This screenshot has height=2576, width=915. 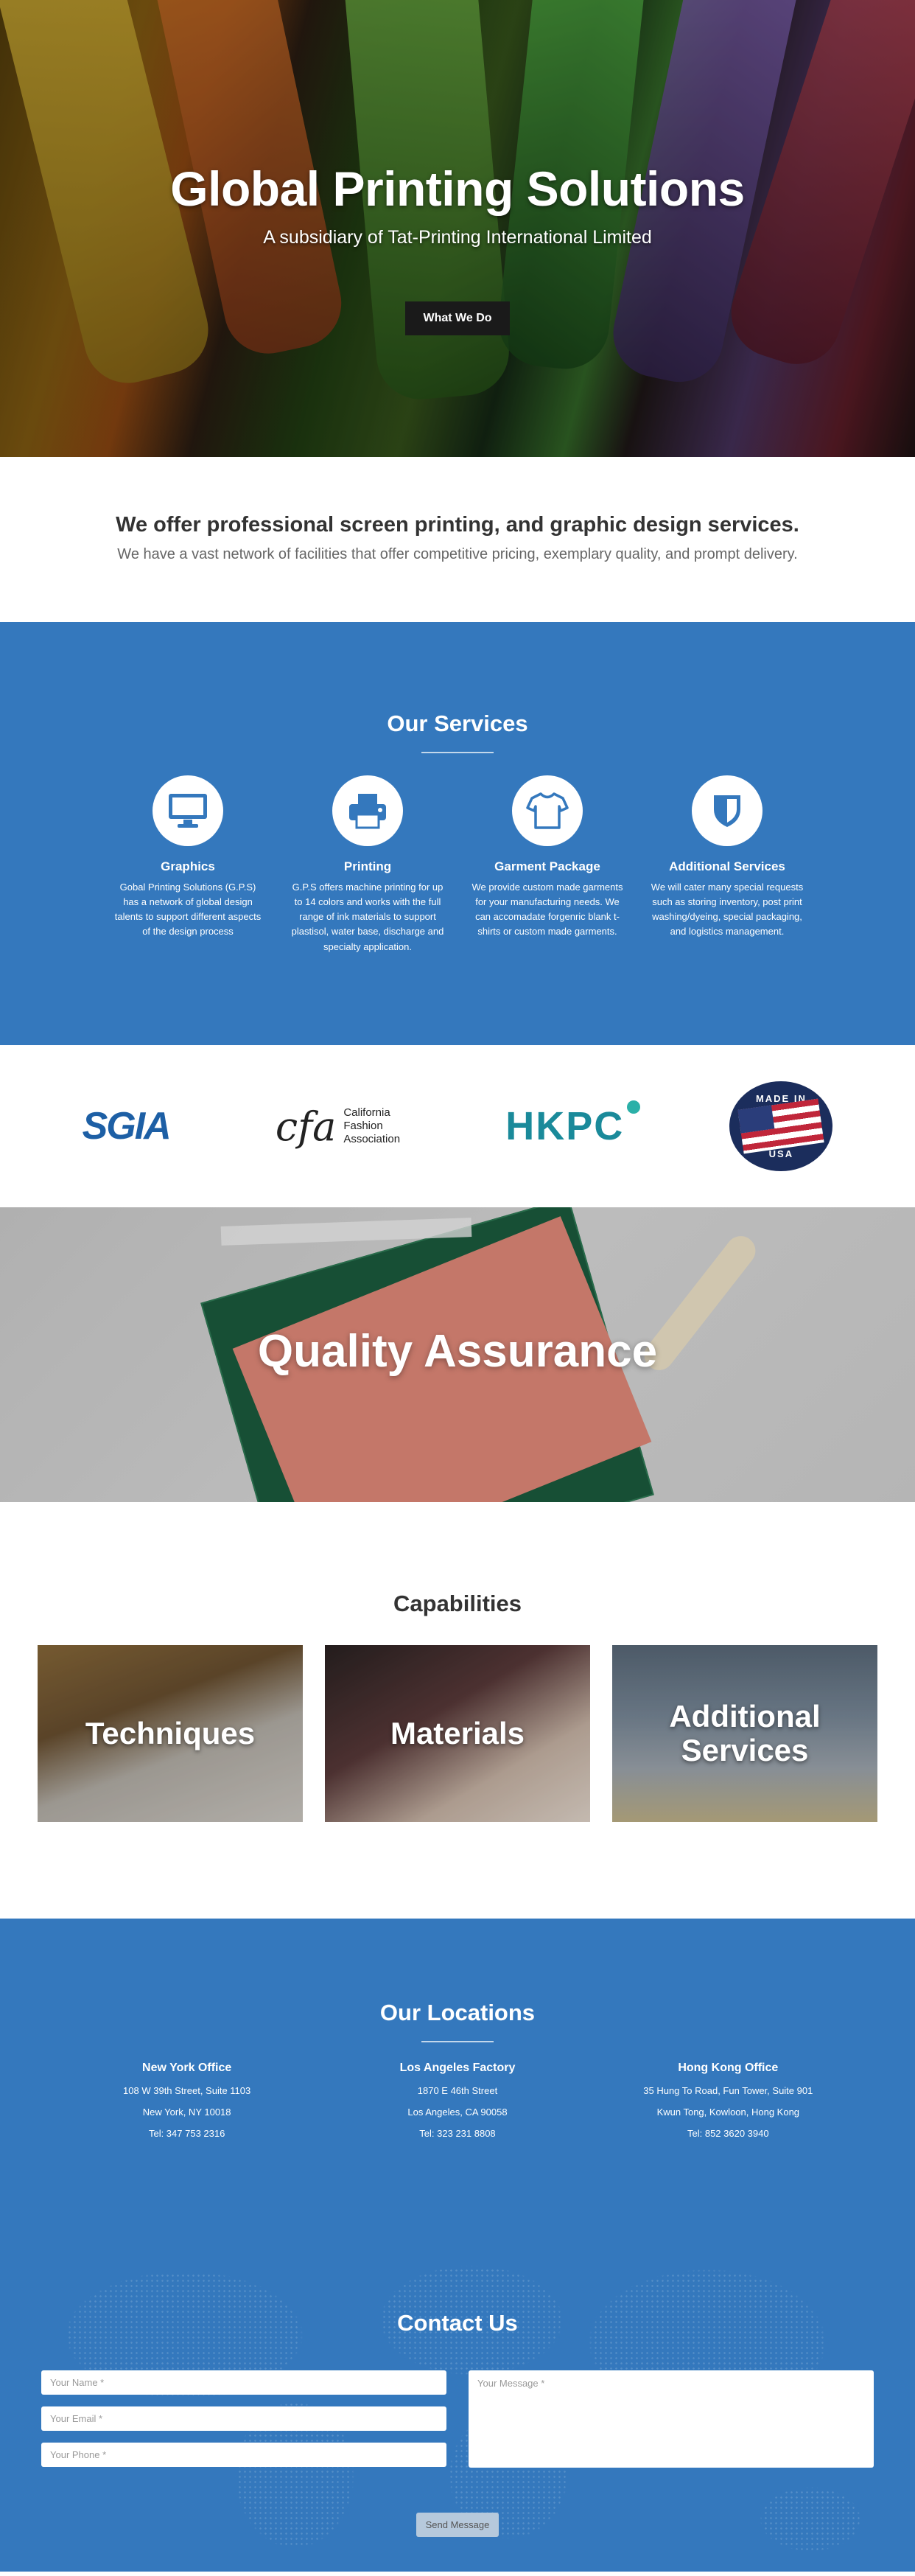 What do you see at coordinates (458, 2525) in the screenshot?
I see `send-message-button: Send Message` at bounding box center [458, 2525].